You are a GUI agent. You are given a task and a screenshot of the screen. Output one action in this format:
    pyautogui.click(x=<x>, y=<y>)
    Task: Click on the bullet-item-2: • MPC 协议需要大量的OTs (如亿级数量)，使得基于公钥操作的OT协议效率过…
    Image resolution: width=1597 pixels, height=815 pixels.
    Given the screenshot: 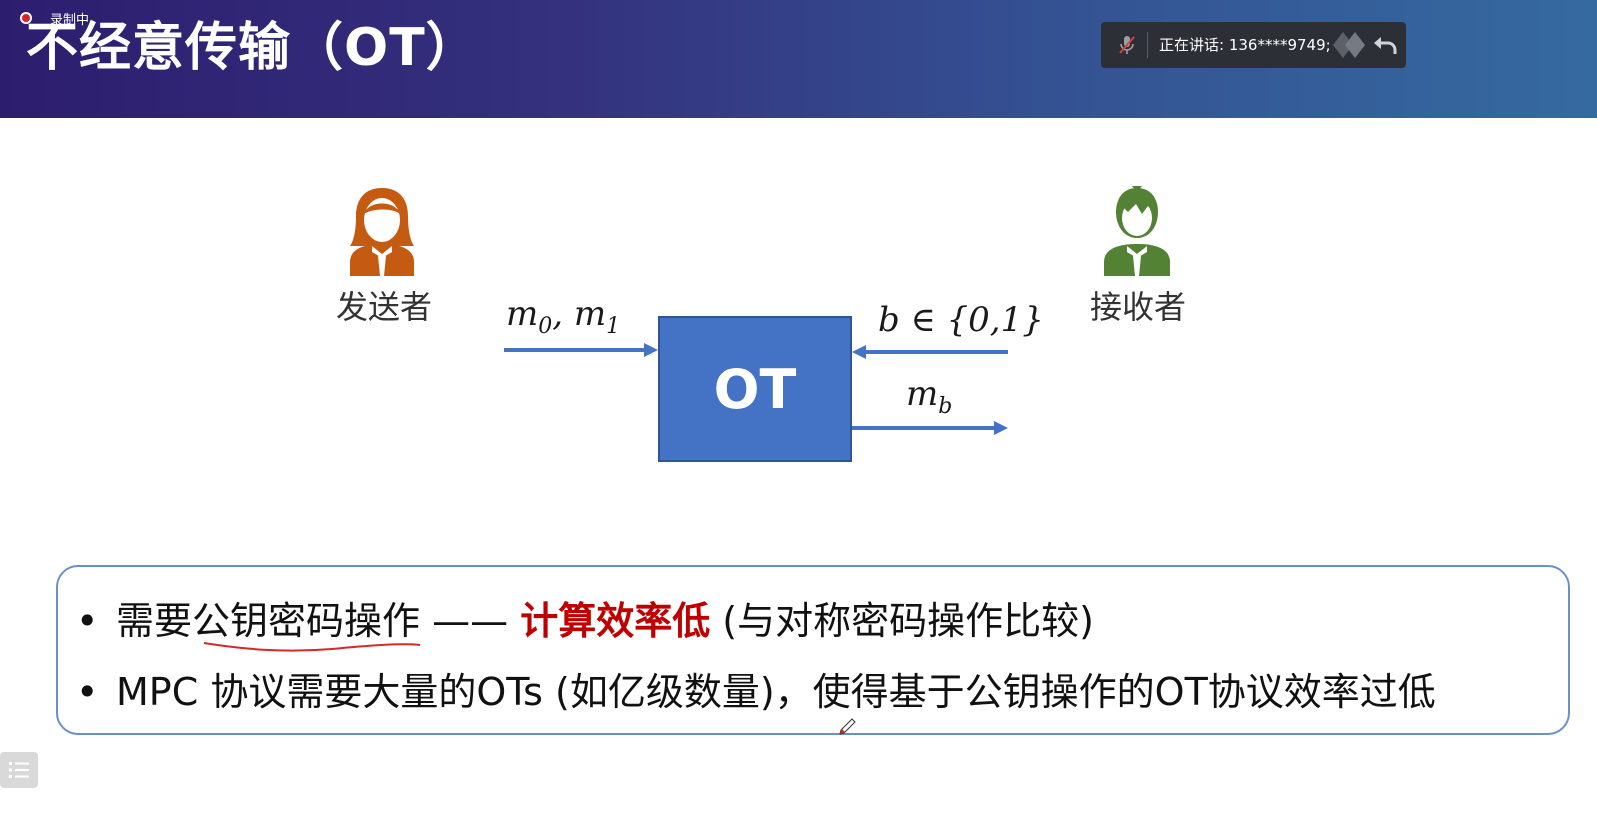 What is the action you would take?
    pyautogui.click(x=756, y=692)
    